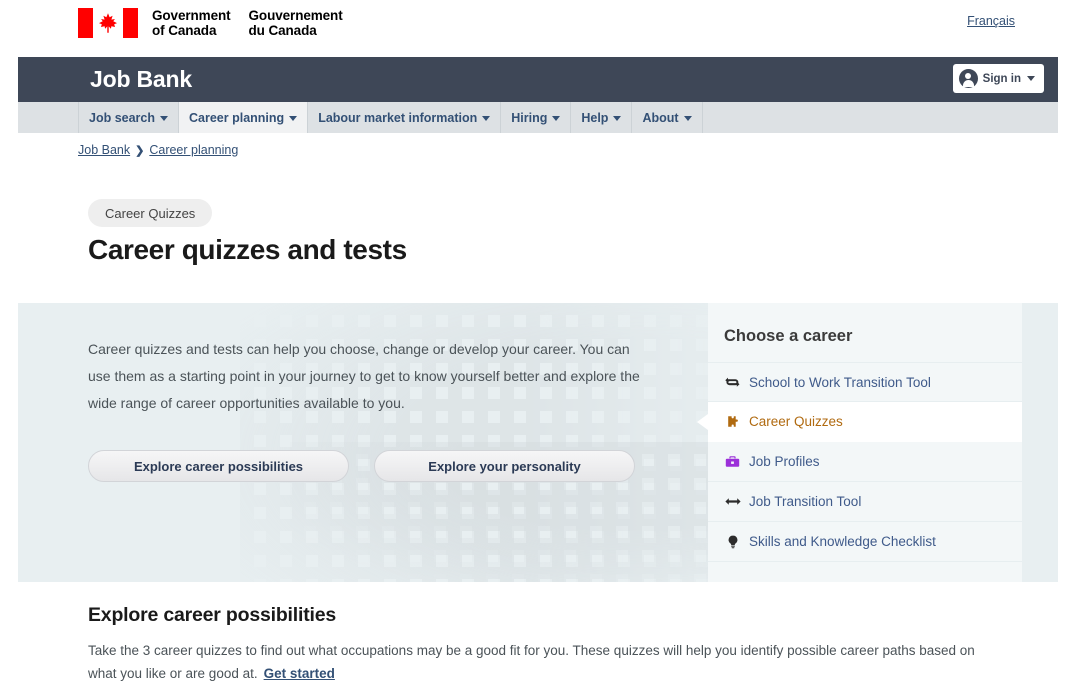 The image size is (1080, 688). Describe the element at coordinates (968, 78) in the screenshot. I see `user-avatar-icon` at that location.